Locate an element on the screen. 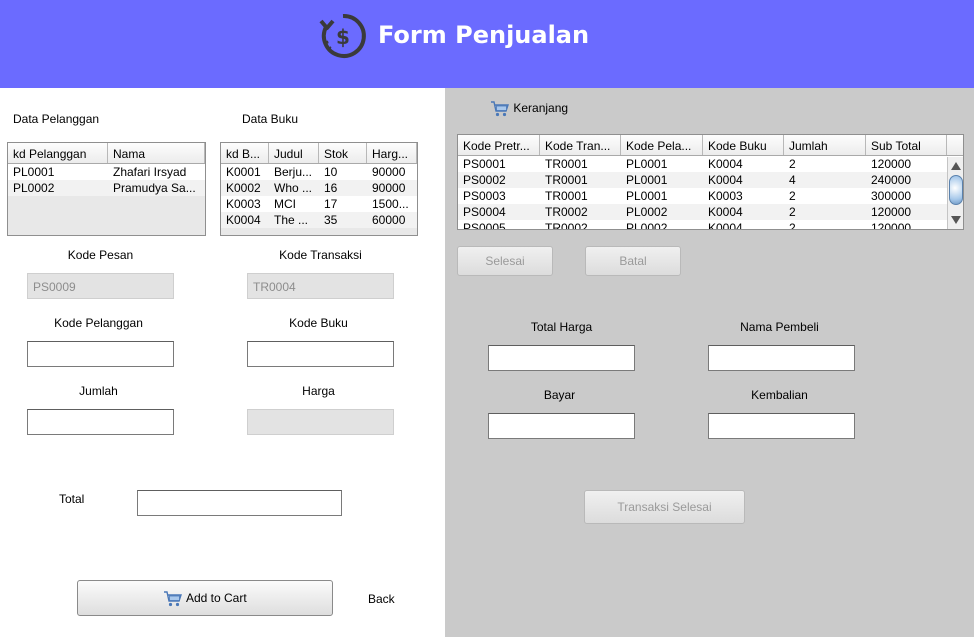 The height and width of the screenshot is (637, 974). kode-buku-label: Kode Buku is located at coordinates (318, 323).